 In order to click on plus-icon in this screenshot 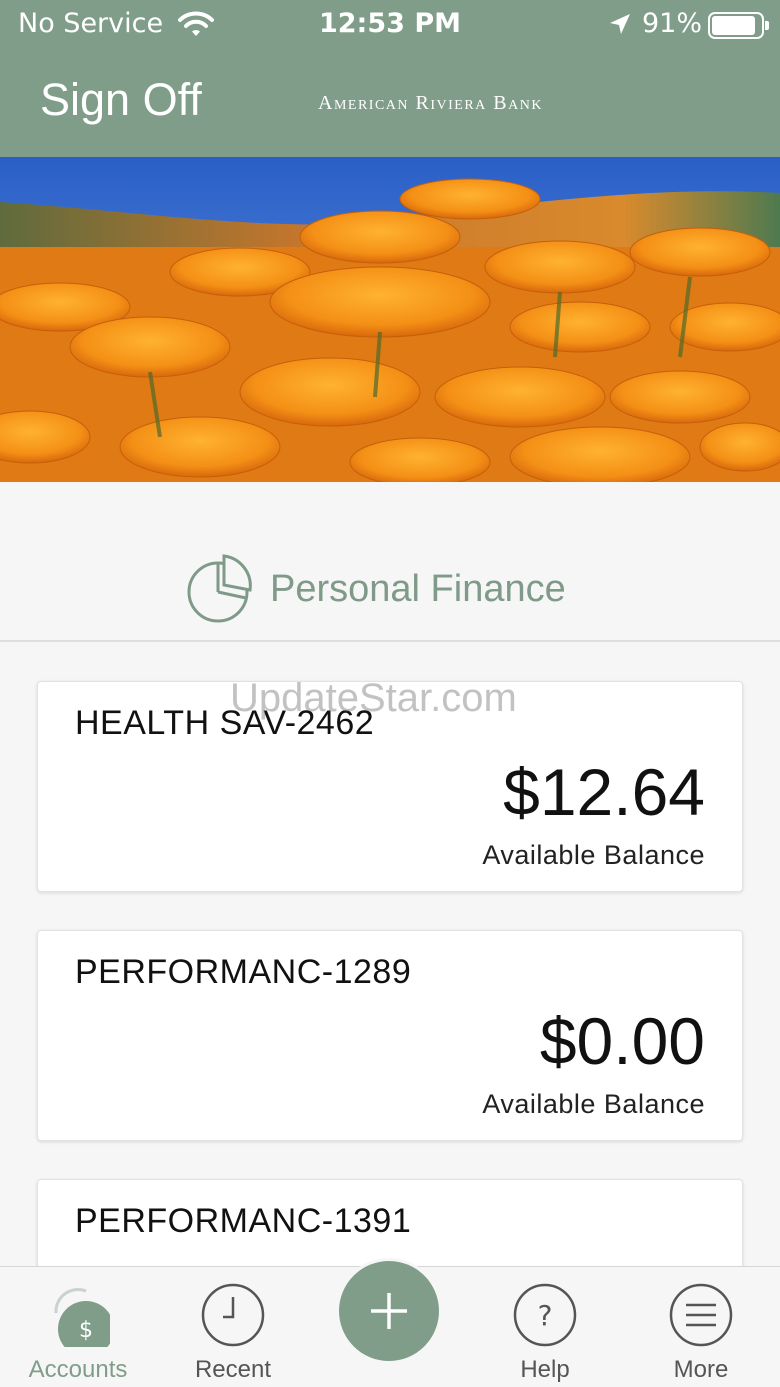, I will do `click(389, 1329)`.